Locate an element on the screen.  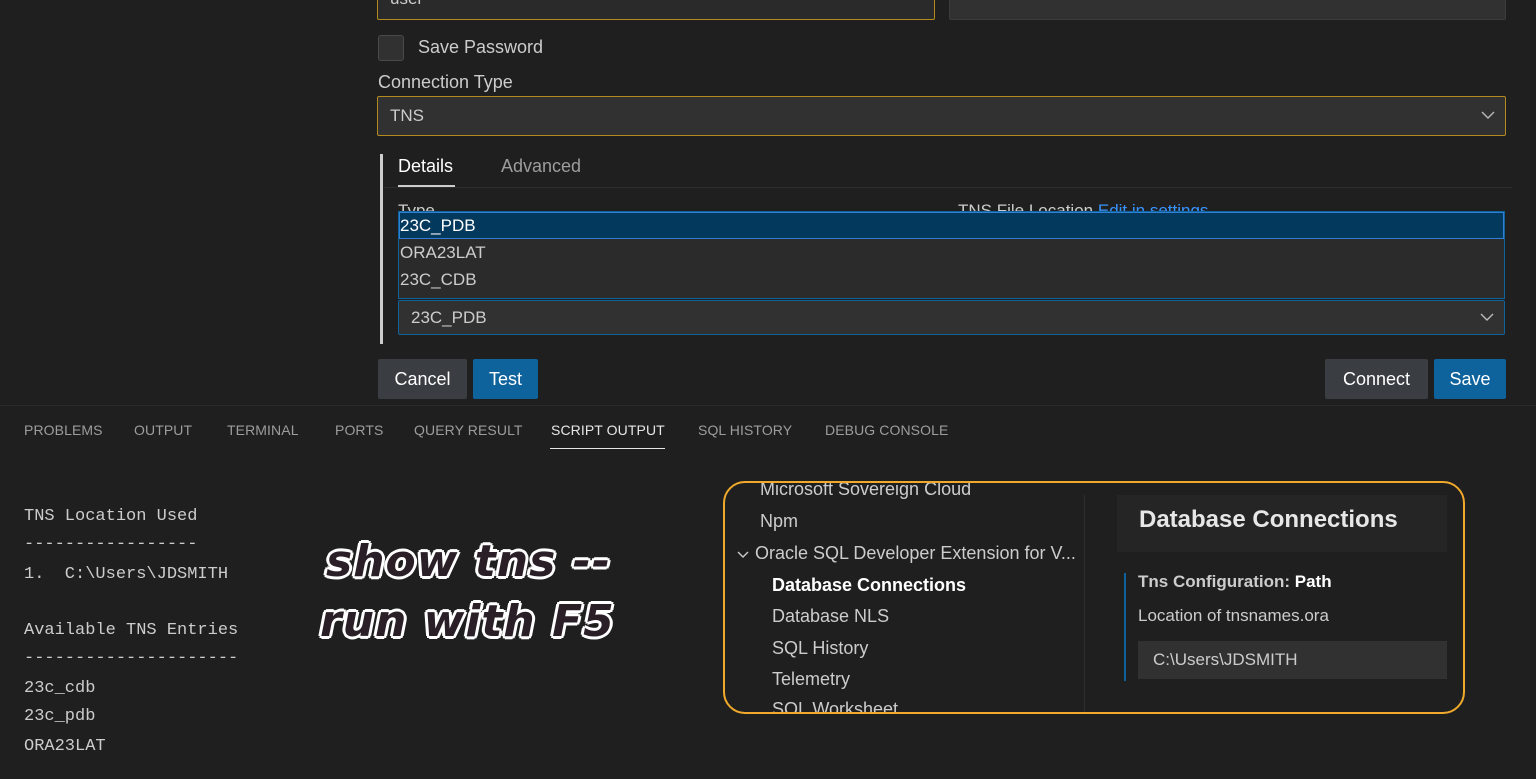
tab-output: OUTPUT is located at coordinates (163, 430).